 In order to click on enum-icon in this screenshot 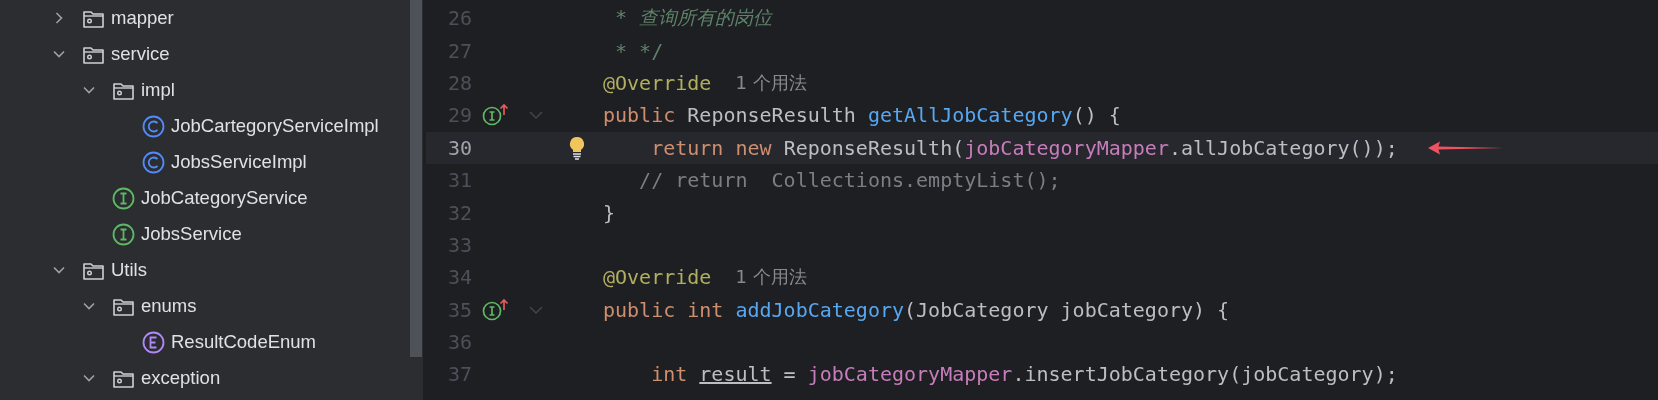, I will do `click(153, 342)`.